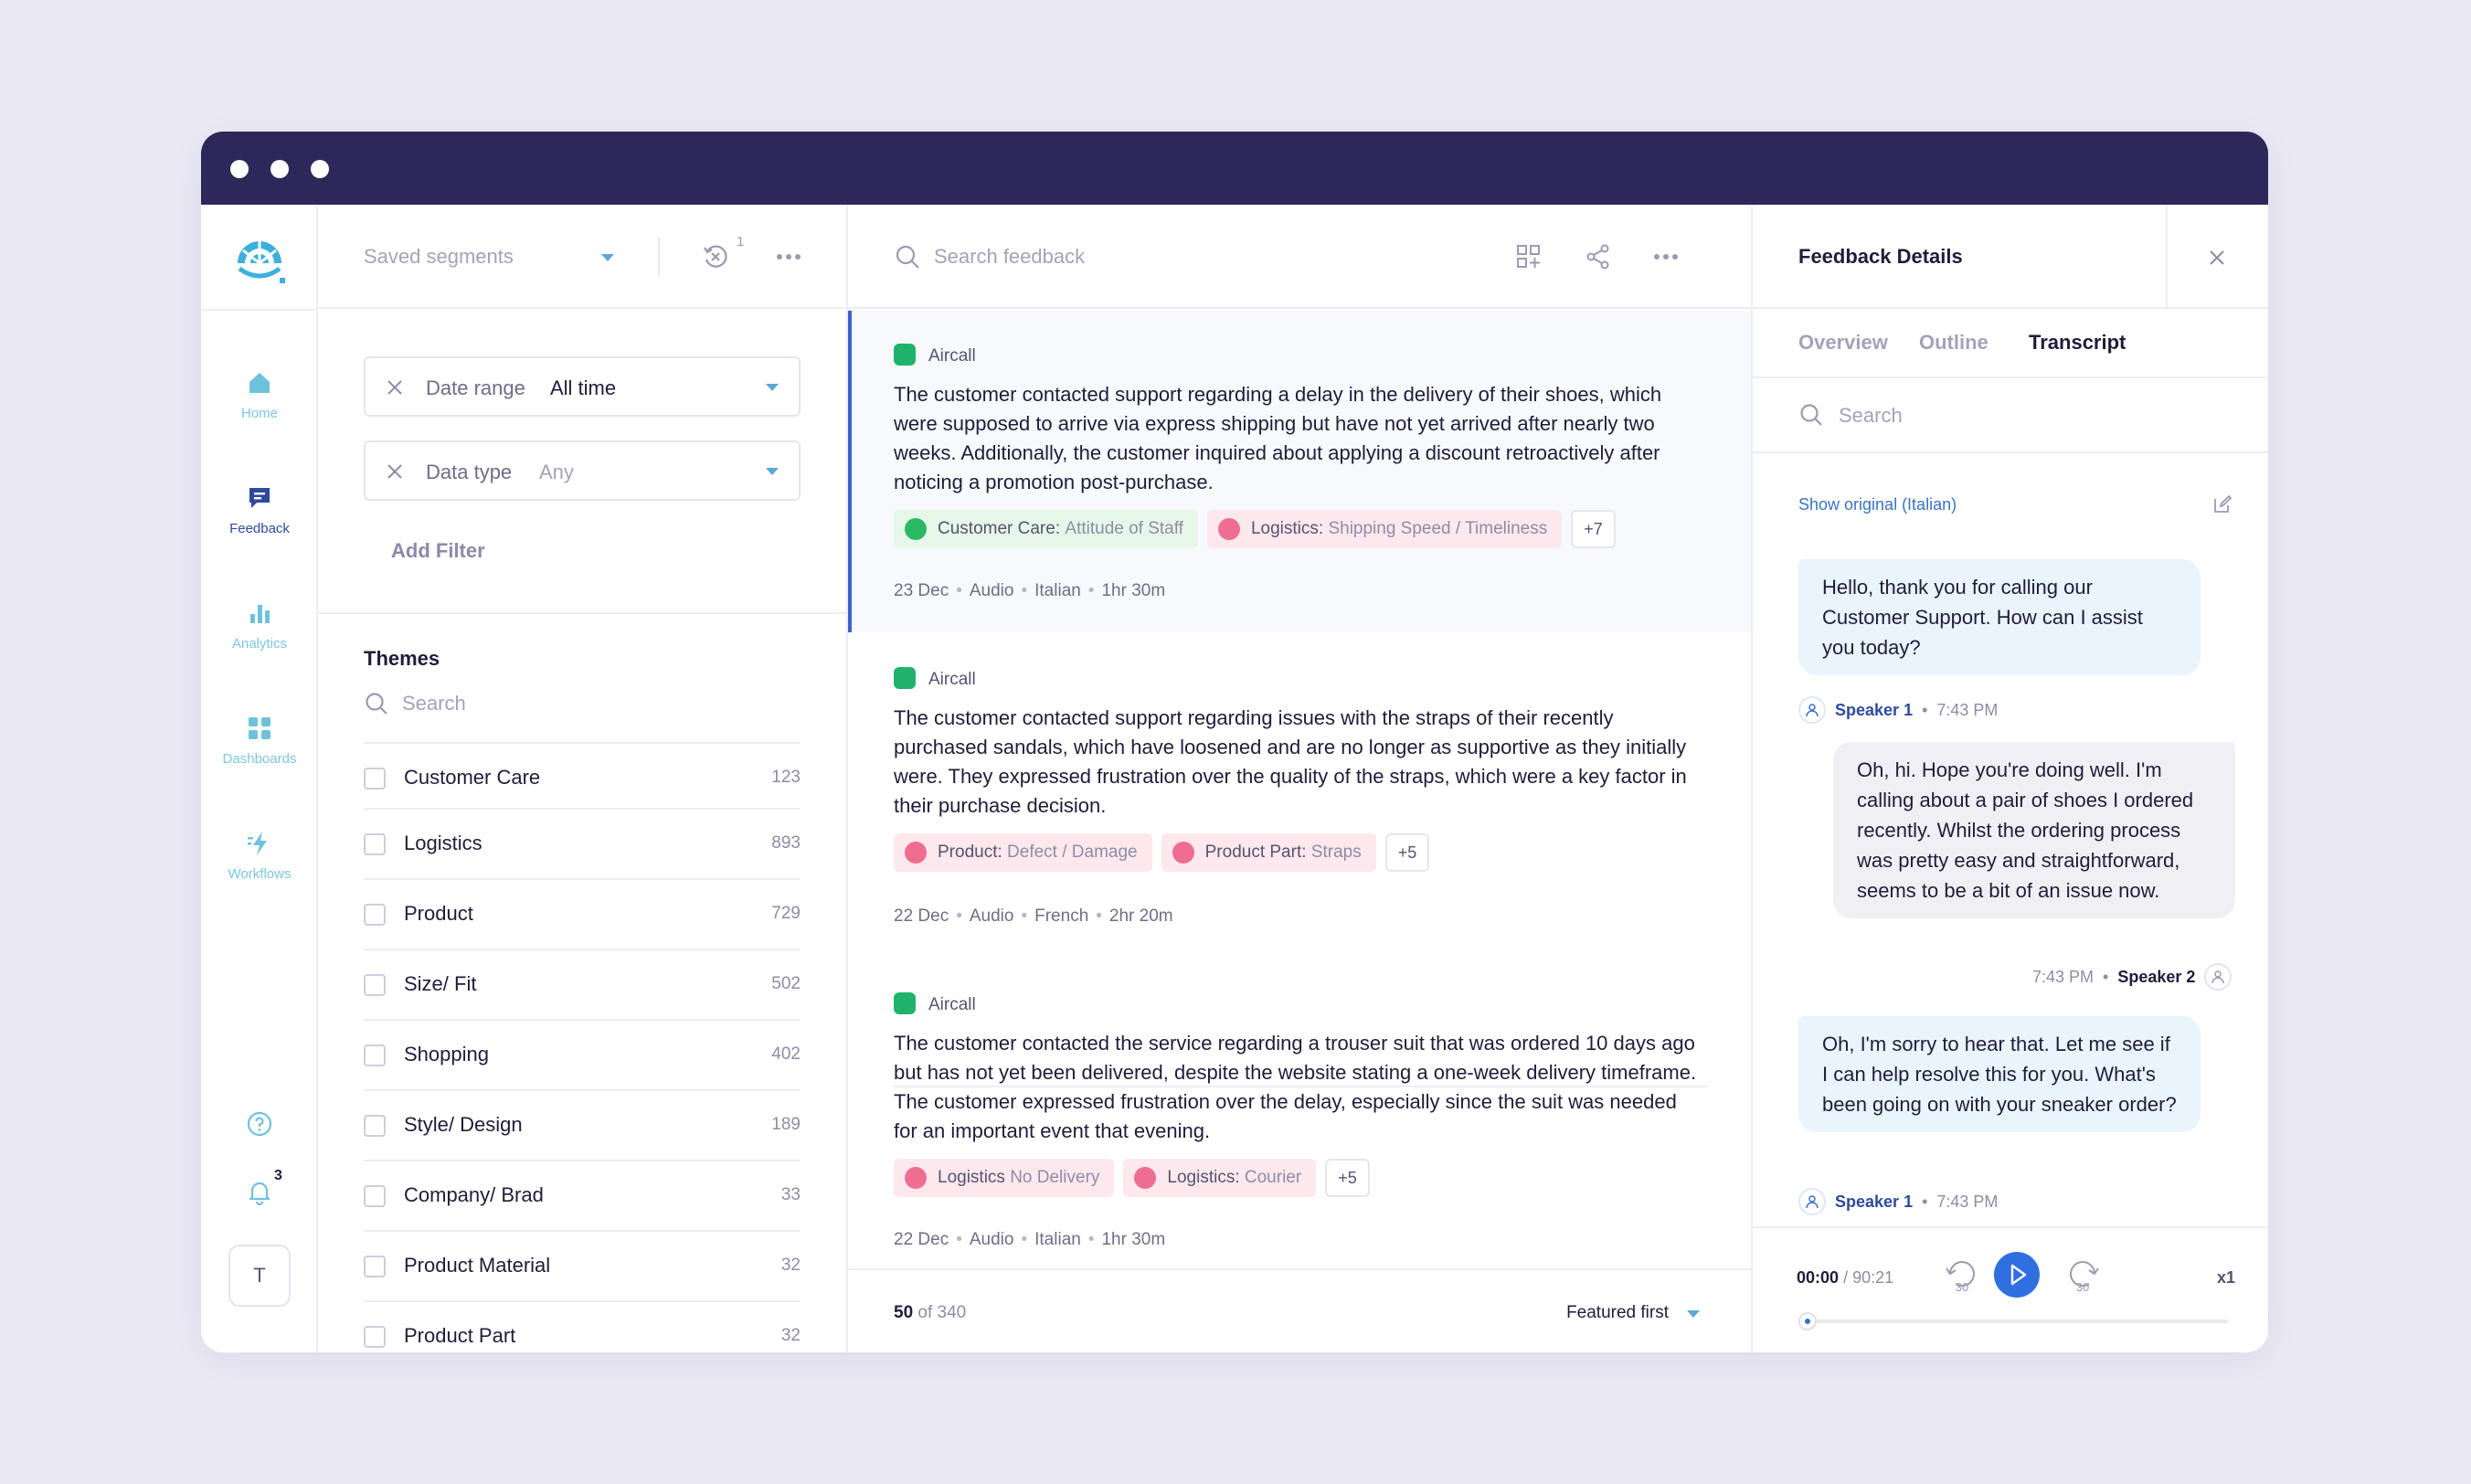  What do you see at coordinates (1871, 416) in the screenshot?
I see `transcript-search-input: Search` at bounding box center [1871, 416].